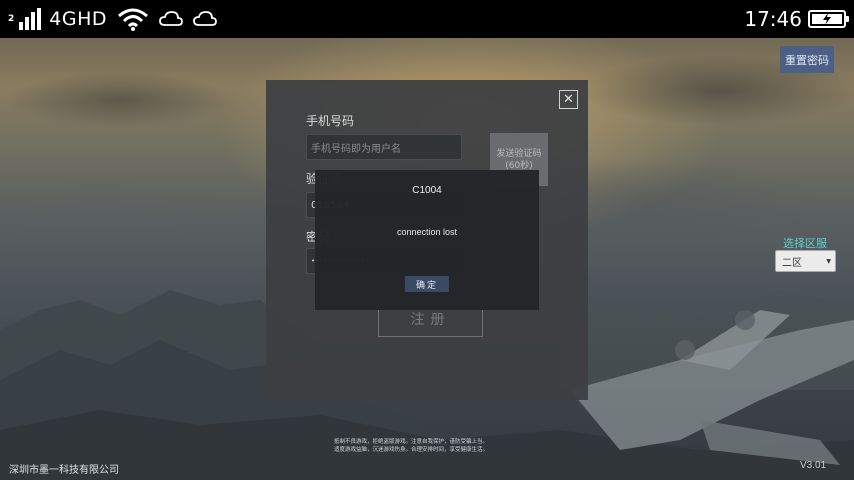 The image size is (854, 480). I want to click on cloud-sync-icon, so click(171, 18).